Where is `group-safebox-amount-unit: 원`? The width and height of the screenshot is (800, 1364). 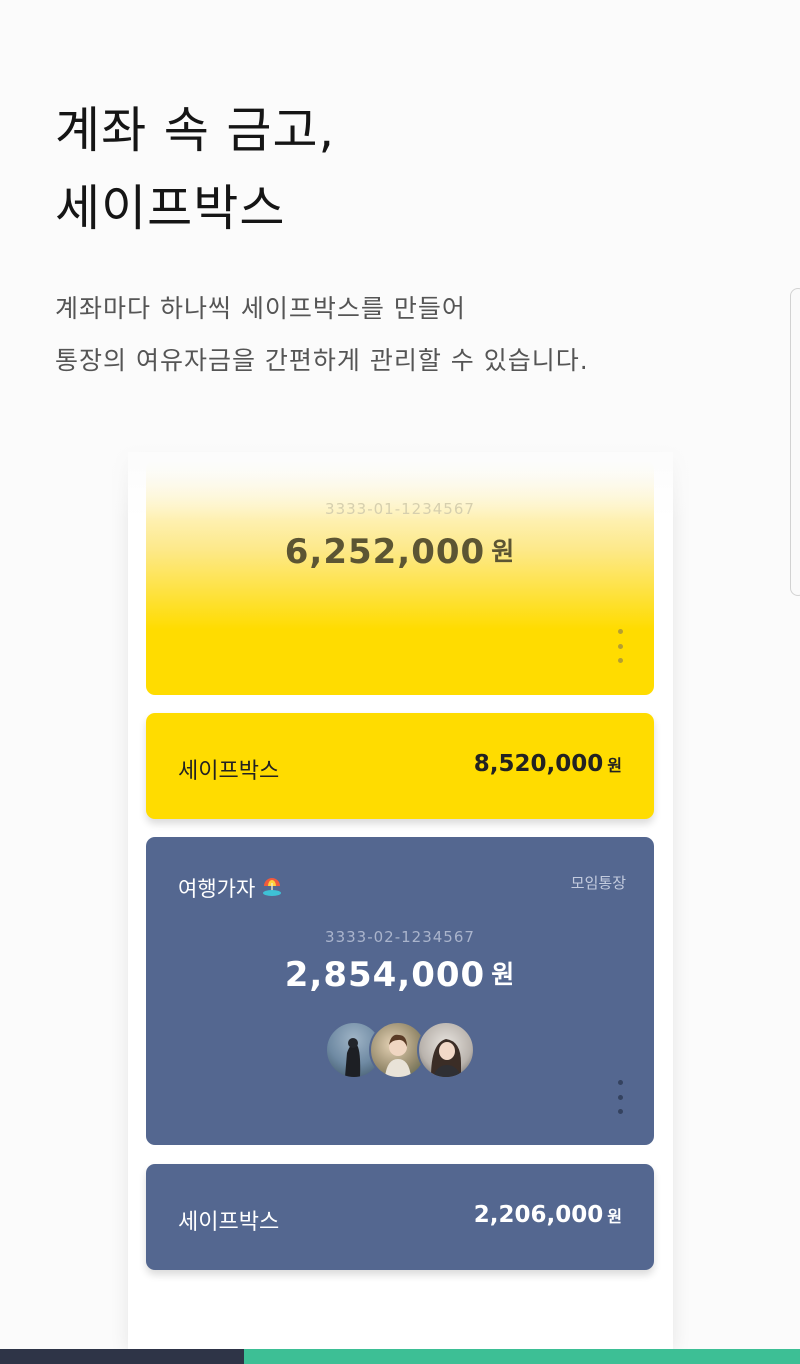 group-safebox-amount-unit: 원 is located at coordinates (614, 1216).